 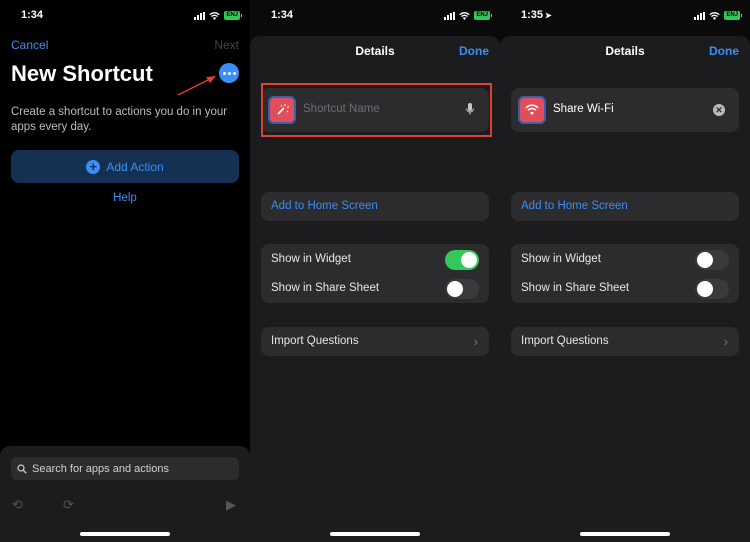 I want to click on cancel-button: Cancel, so click(x=29, y=45).